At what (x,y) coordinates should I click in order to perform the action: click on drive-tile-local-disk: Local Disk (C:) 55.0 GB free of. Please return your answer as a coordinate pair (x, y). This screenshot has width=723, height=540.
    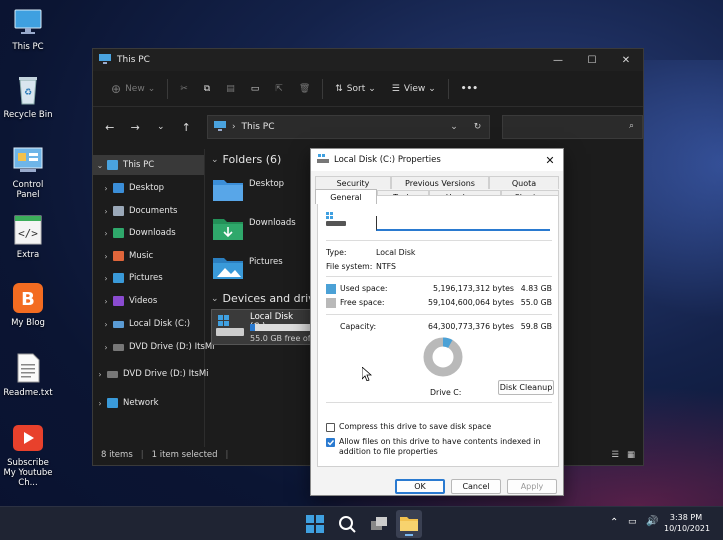
    Looking at the image, I should click on (261, 327).